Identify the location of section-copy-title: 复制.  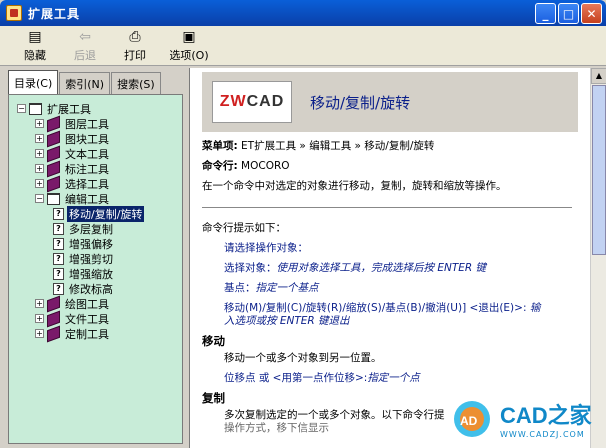
(213, 398).